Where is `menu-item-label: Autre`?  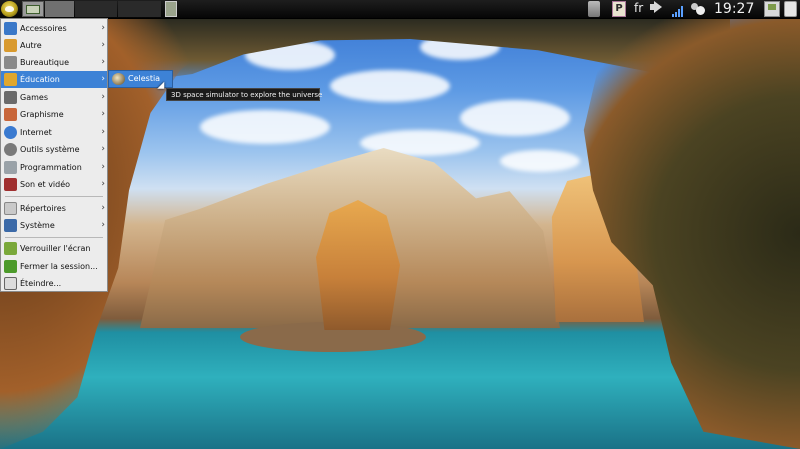
menu-item-label: Autre is located at coordinates (31, 45).